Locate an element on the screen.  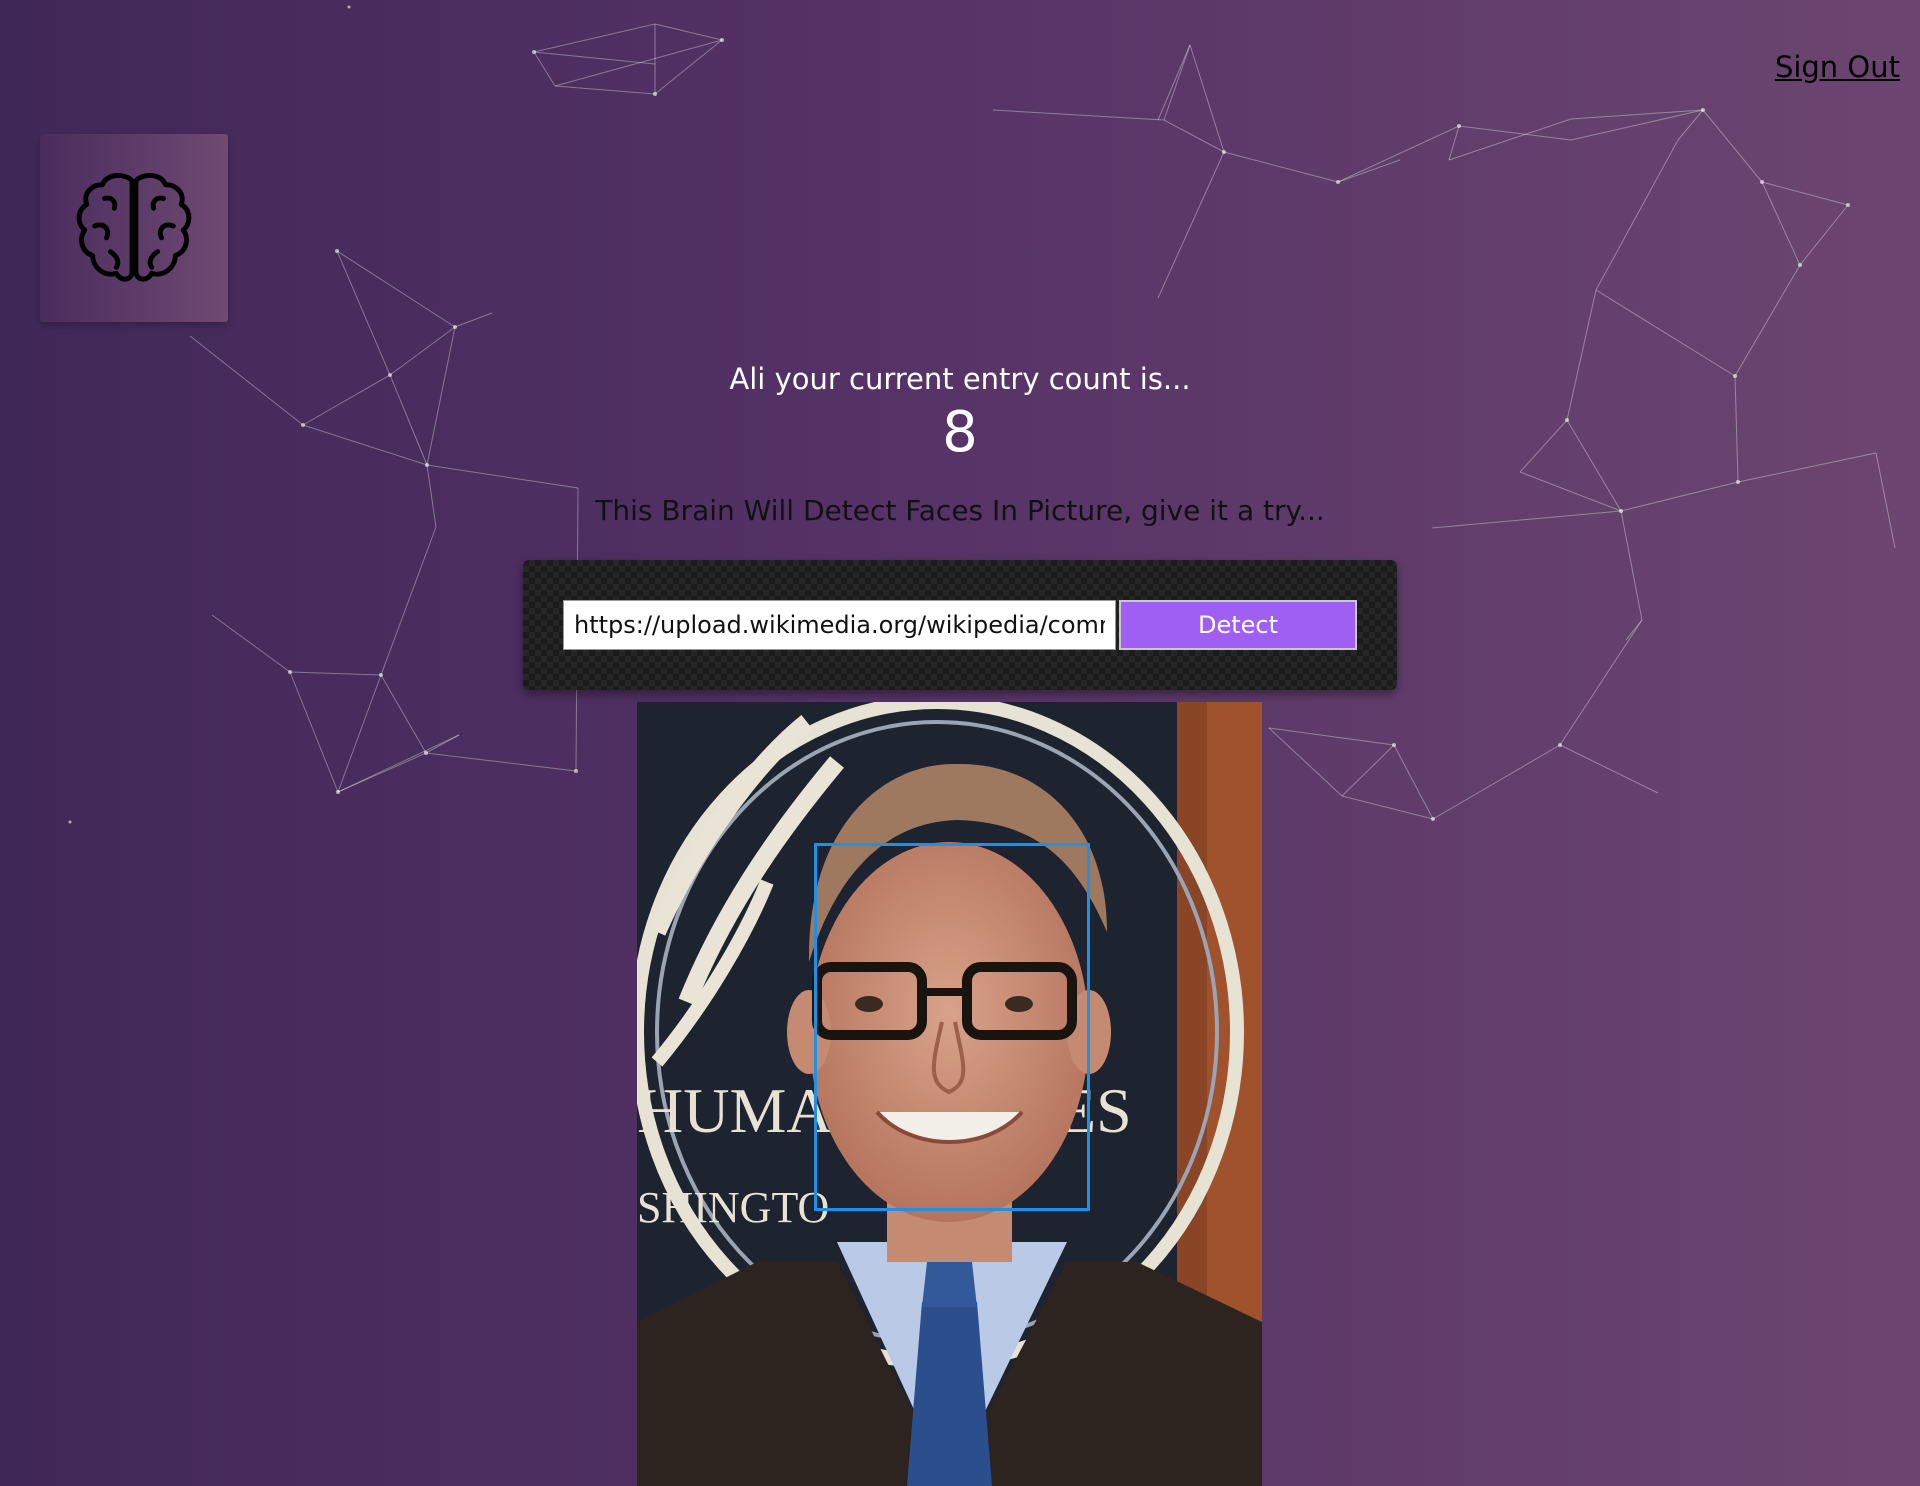
image-link-form: Detect is located at coordinates (960, 625).